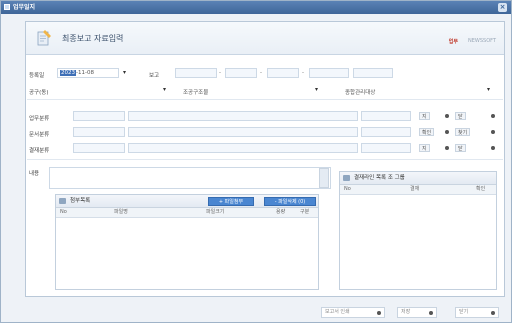 The image size is (512, 323). I want to click on list-icon, so click(346, 178).